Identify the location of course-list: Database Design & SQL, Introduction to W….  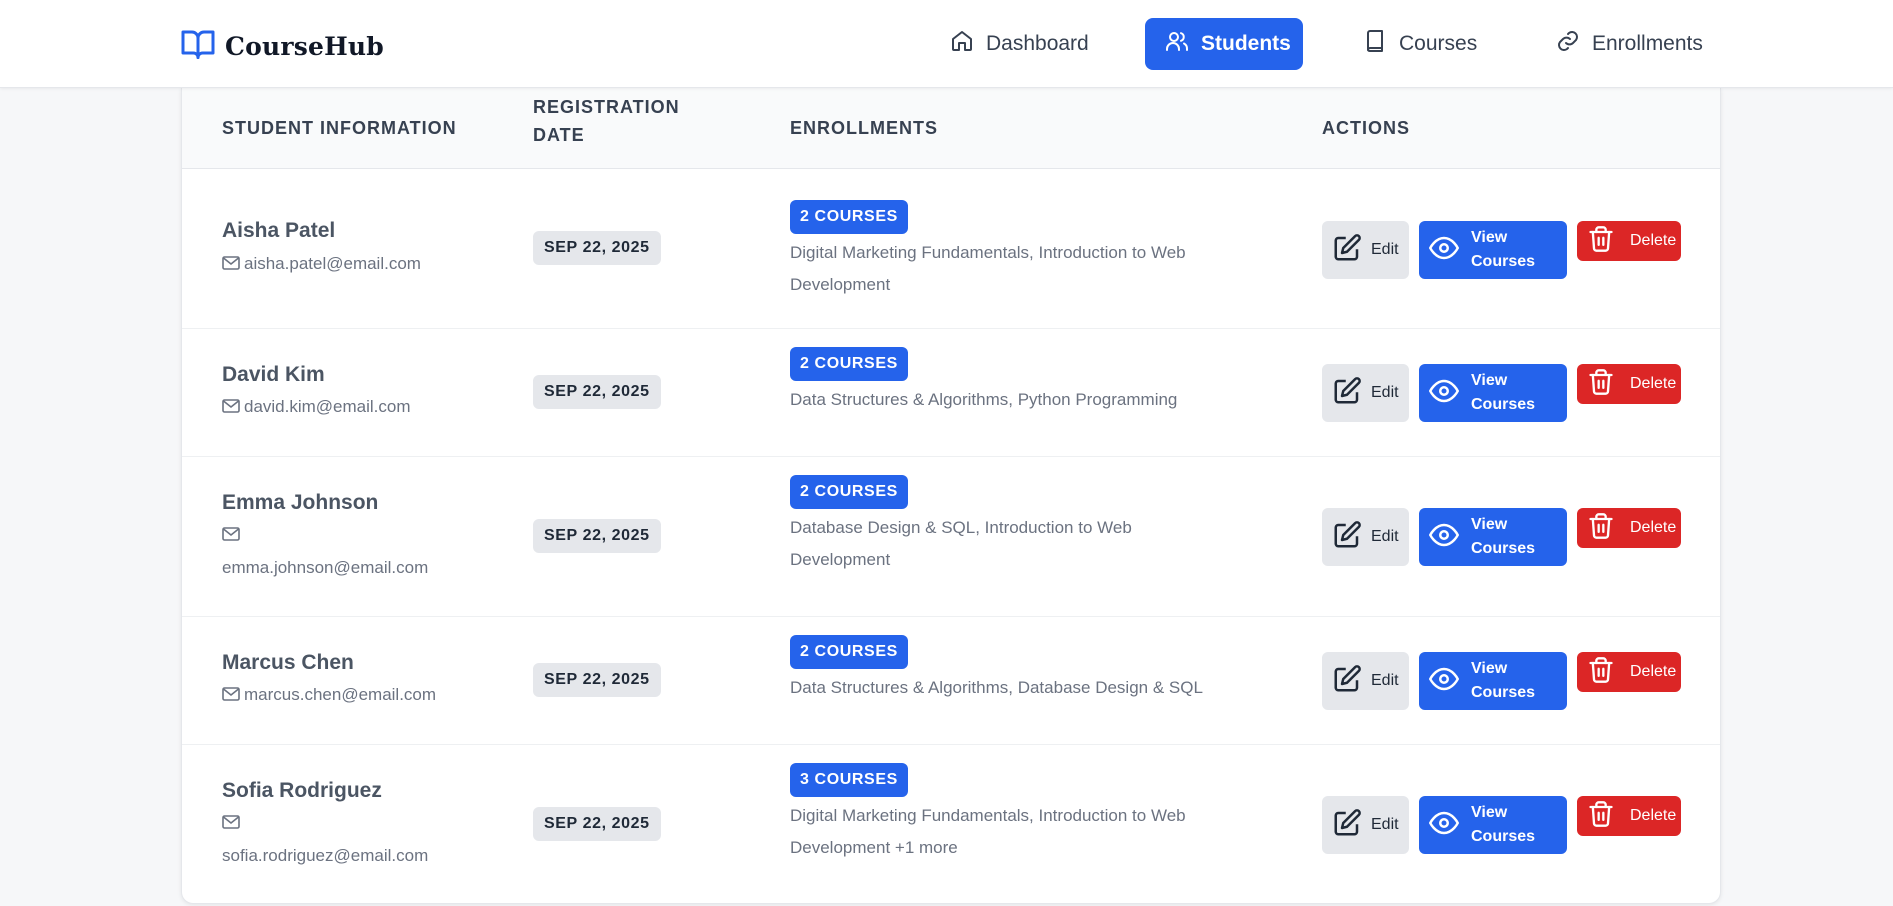
(961, 543).